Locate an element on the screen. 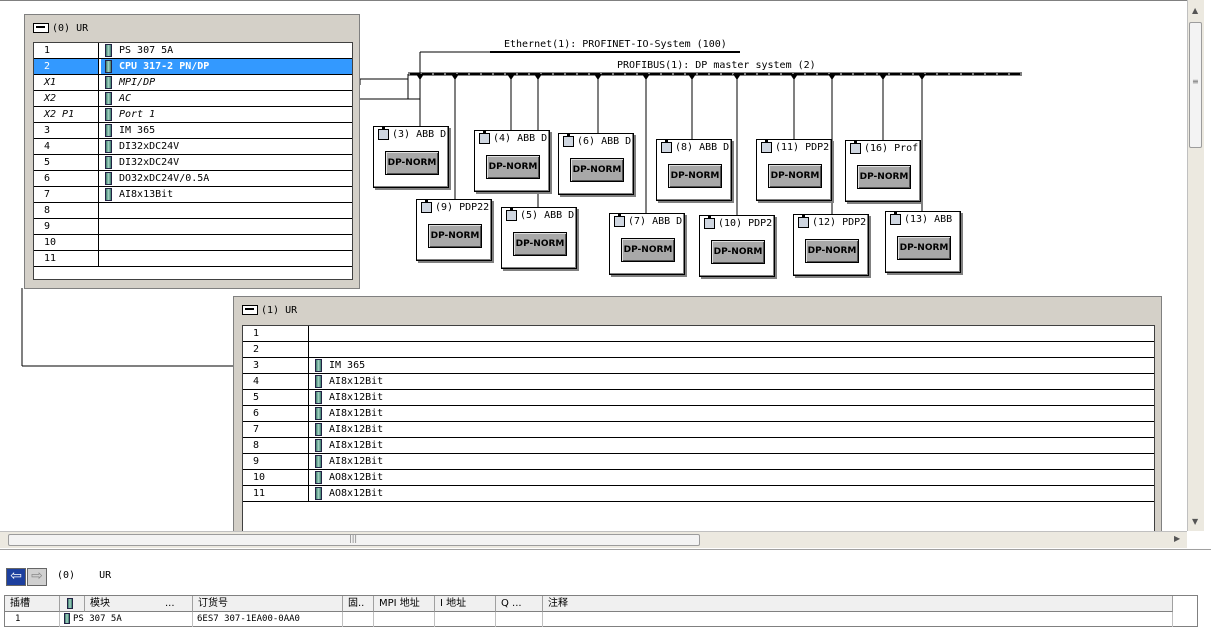 The height and width of the screenshot is (642, 1211). dp-slave: (10) PDP2 DP-NORM is located at coordinates (737, 246).